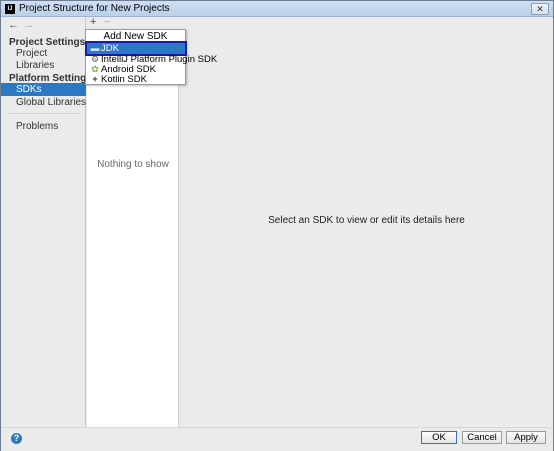 This screenshot has width=554, height=451. Describe the element at coordinates (277, 439) in the screenshot. I see `dialog-footer: ? OK Cancel Apply` at that location.